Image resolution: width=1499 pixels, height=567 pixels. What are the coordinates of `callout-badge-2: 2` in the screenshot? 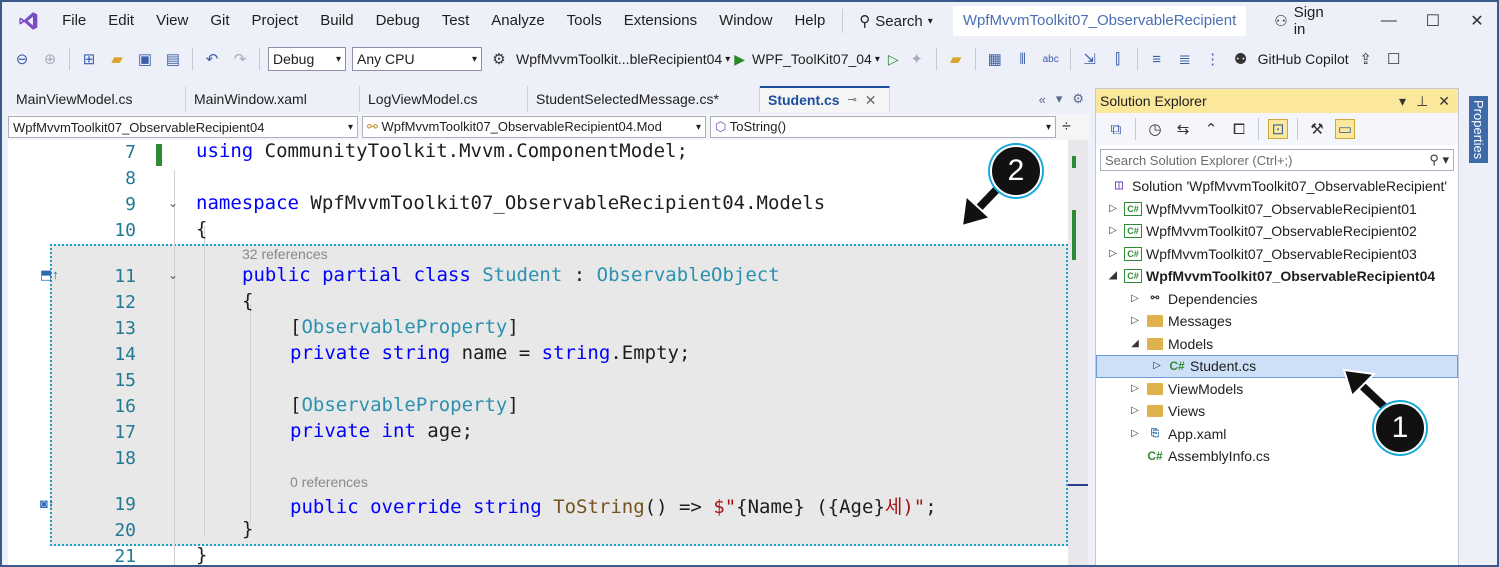 It's located at (1016, 171).